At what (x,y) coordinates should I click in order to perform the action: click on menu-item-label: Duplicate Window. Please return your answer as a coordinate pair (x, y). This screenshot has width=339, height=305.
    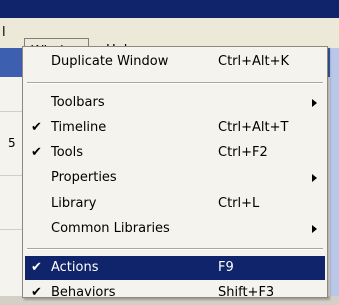
    Looking at the image, I should click on (110, 61).